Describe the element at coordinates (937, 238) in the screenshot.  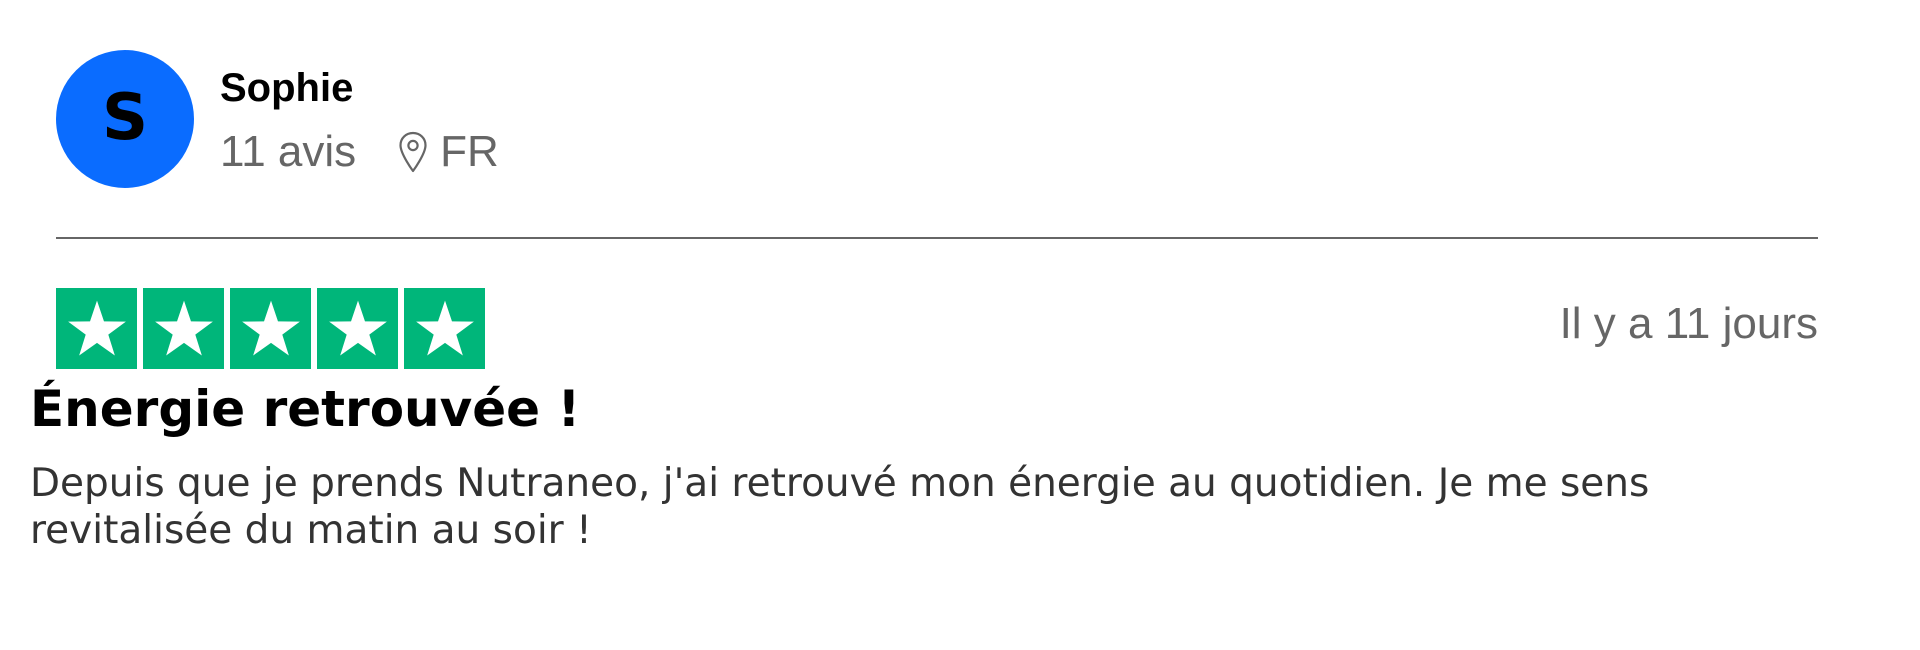
I see `divider` at that location.